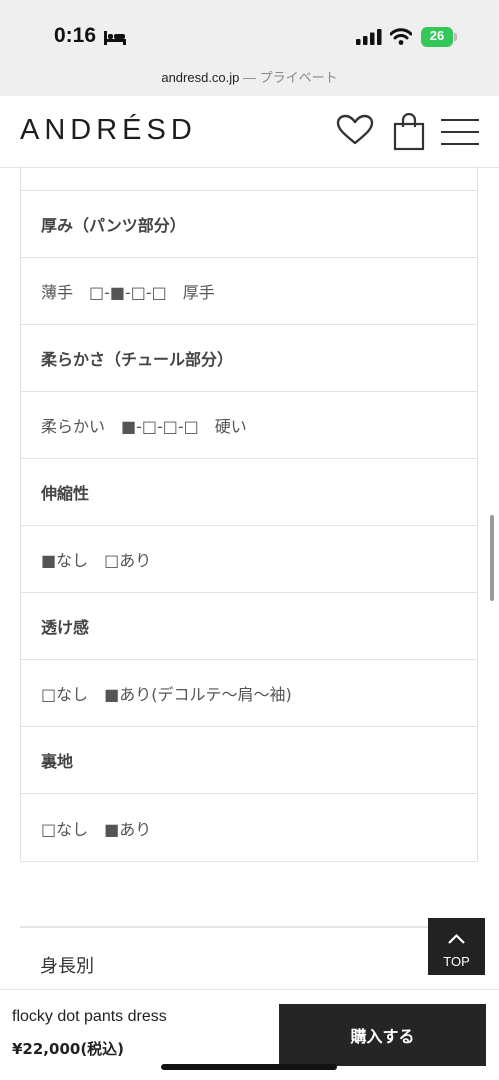  Describe the element at coordinates (249, 358) in the screenshot. I see `spec-label-softness: 柔らかさ（チュール部分）` at that location.